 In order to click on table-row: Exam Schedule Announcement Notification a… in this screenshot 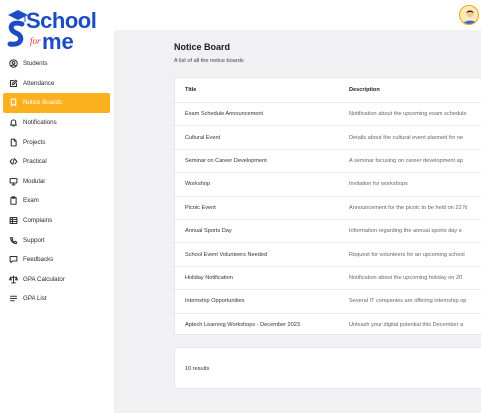, I will do `click(328, 115)`.